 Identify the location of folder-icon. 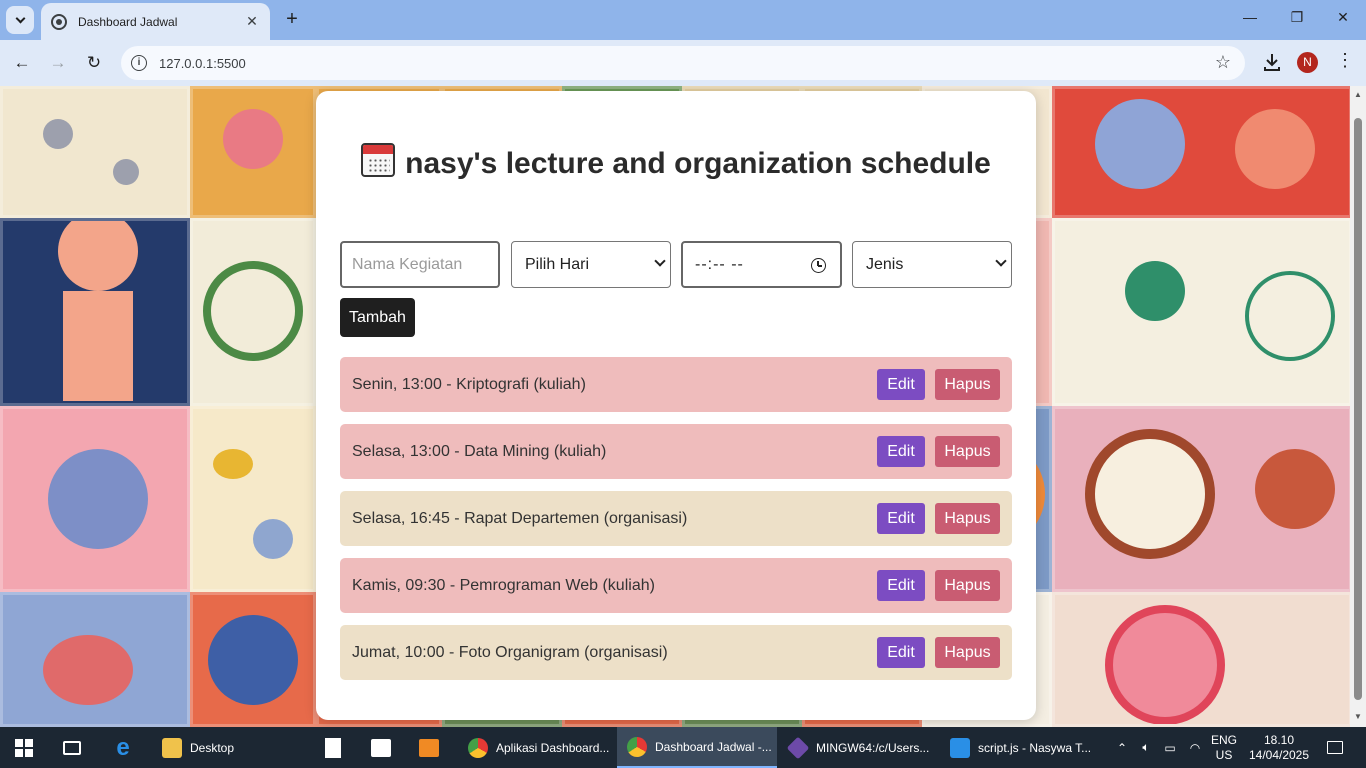
(172, 747).